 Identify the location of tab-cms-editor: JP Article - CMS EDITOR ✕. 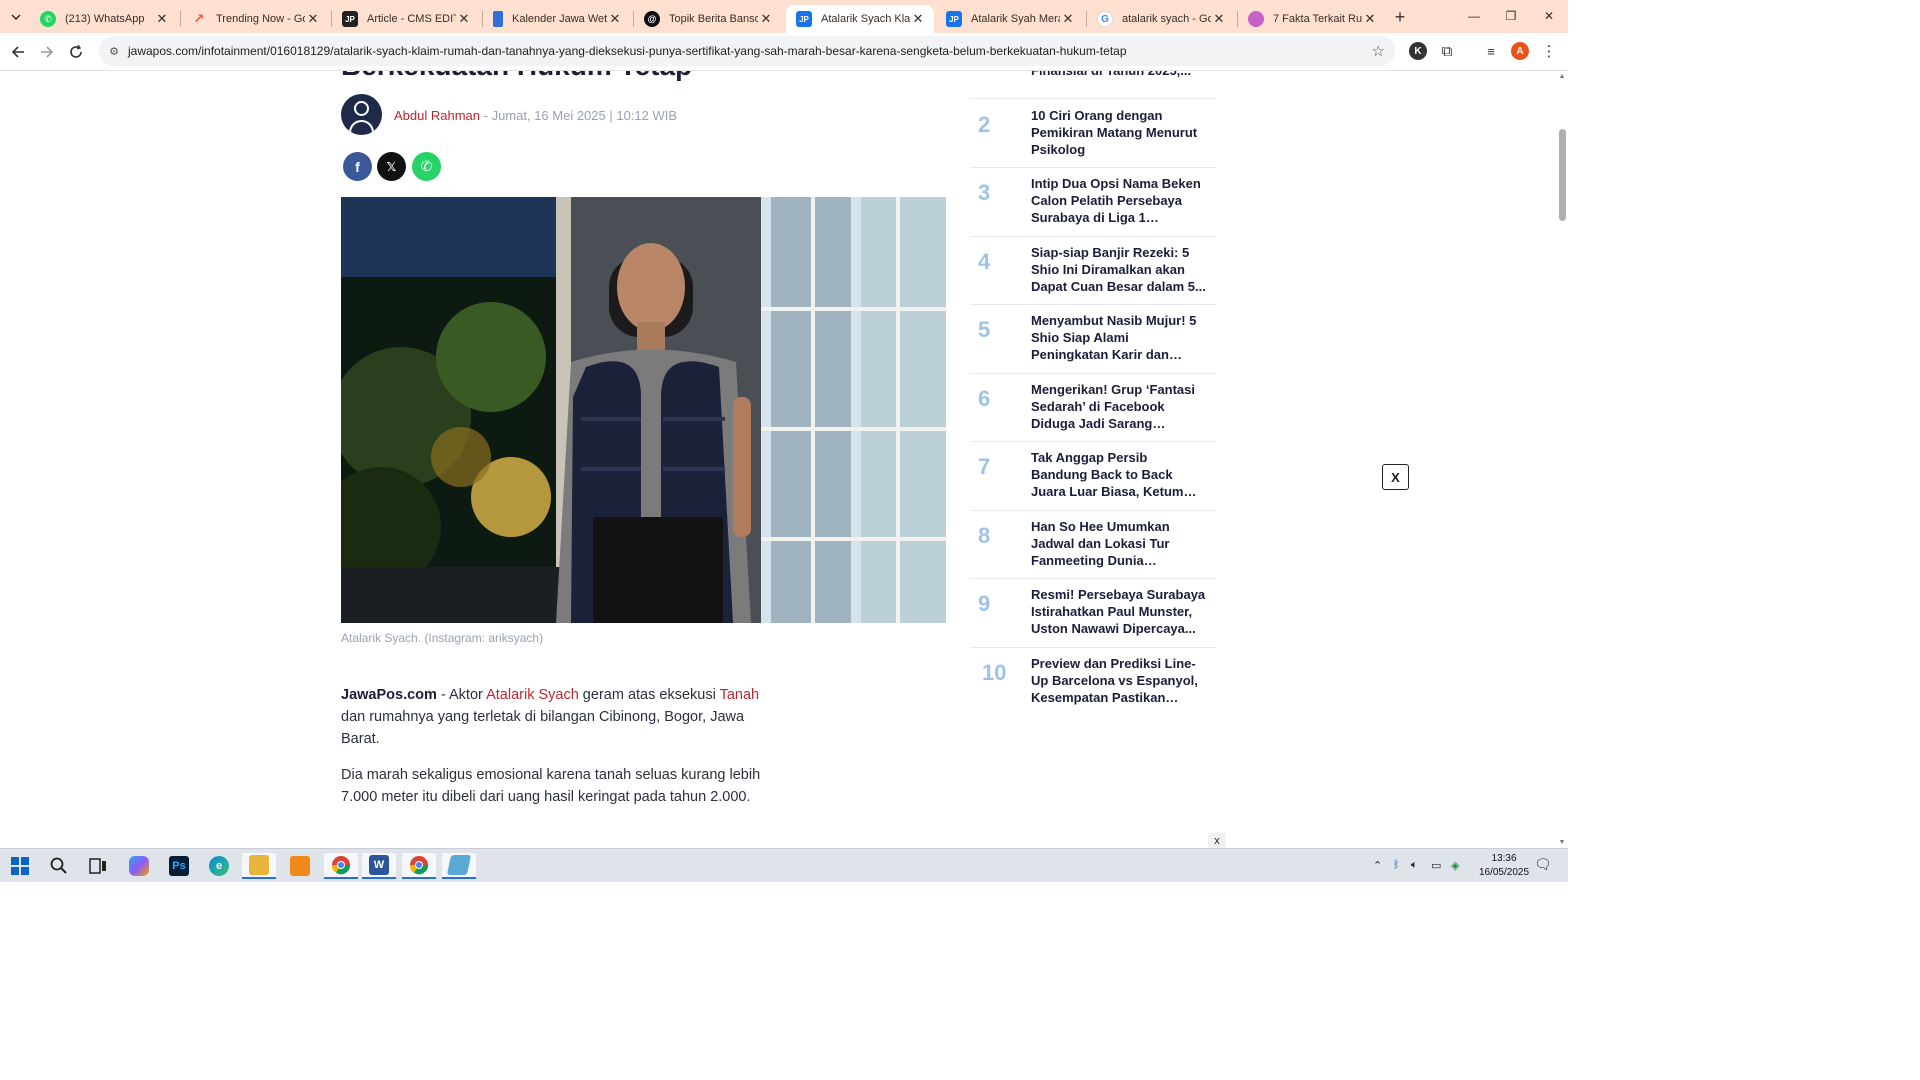
(406, 19).